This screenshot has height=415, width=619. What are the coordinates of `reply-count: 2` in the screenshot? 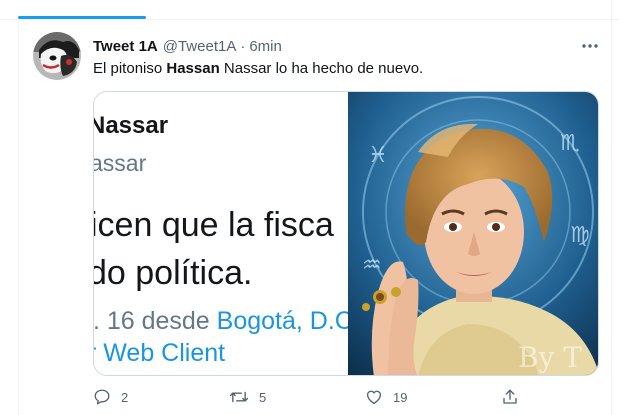 It's located at (125, 397).